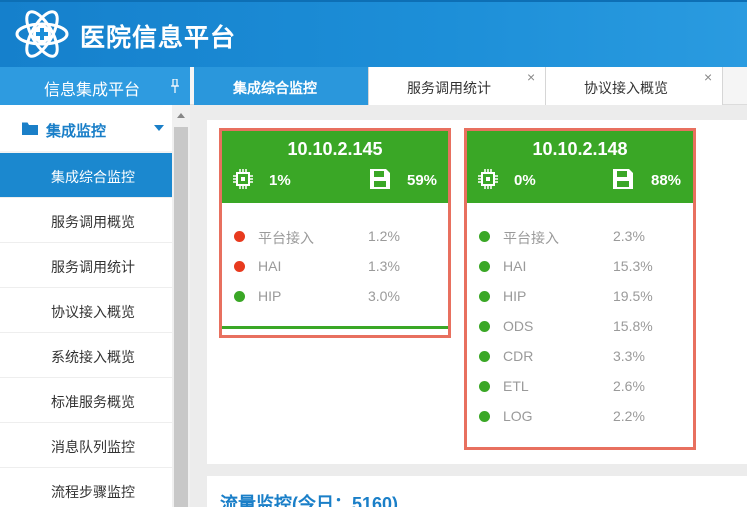 The width and height of the screenshot is (747, 507). What do you see at coordinates (181, 317) in the screenshot?
I see `scrollbar-thumb` at bounding box center [181, 317].